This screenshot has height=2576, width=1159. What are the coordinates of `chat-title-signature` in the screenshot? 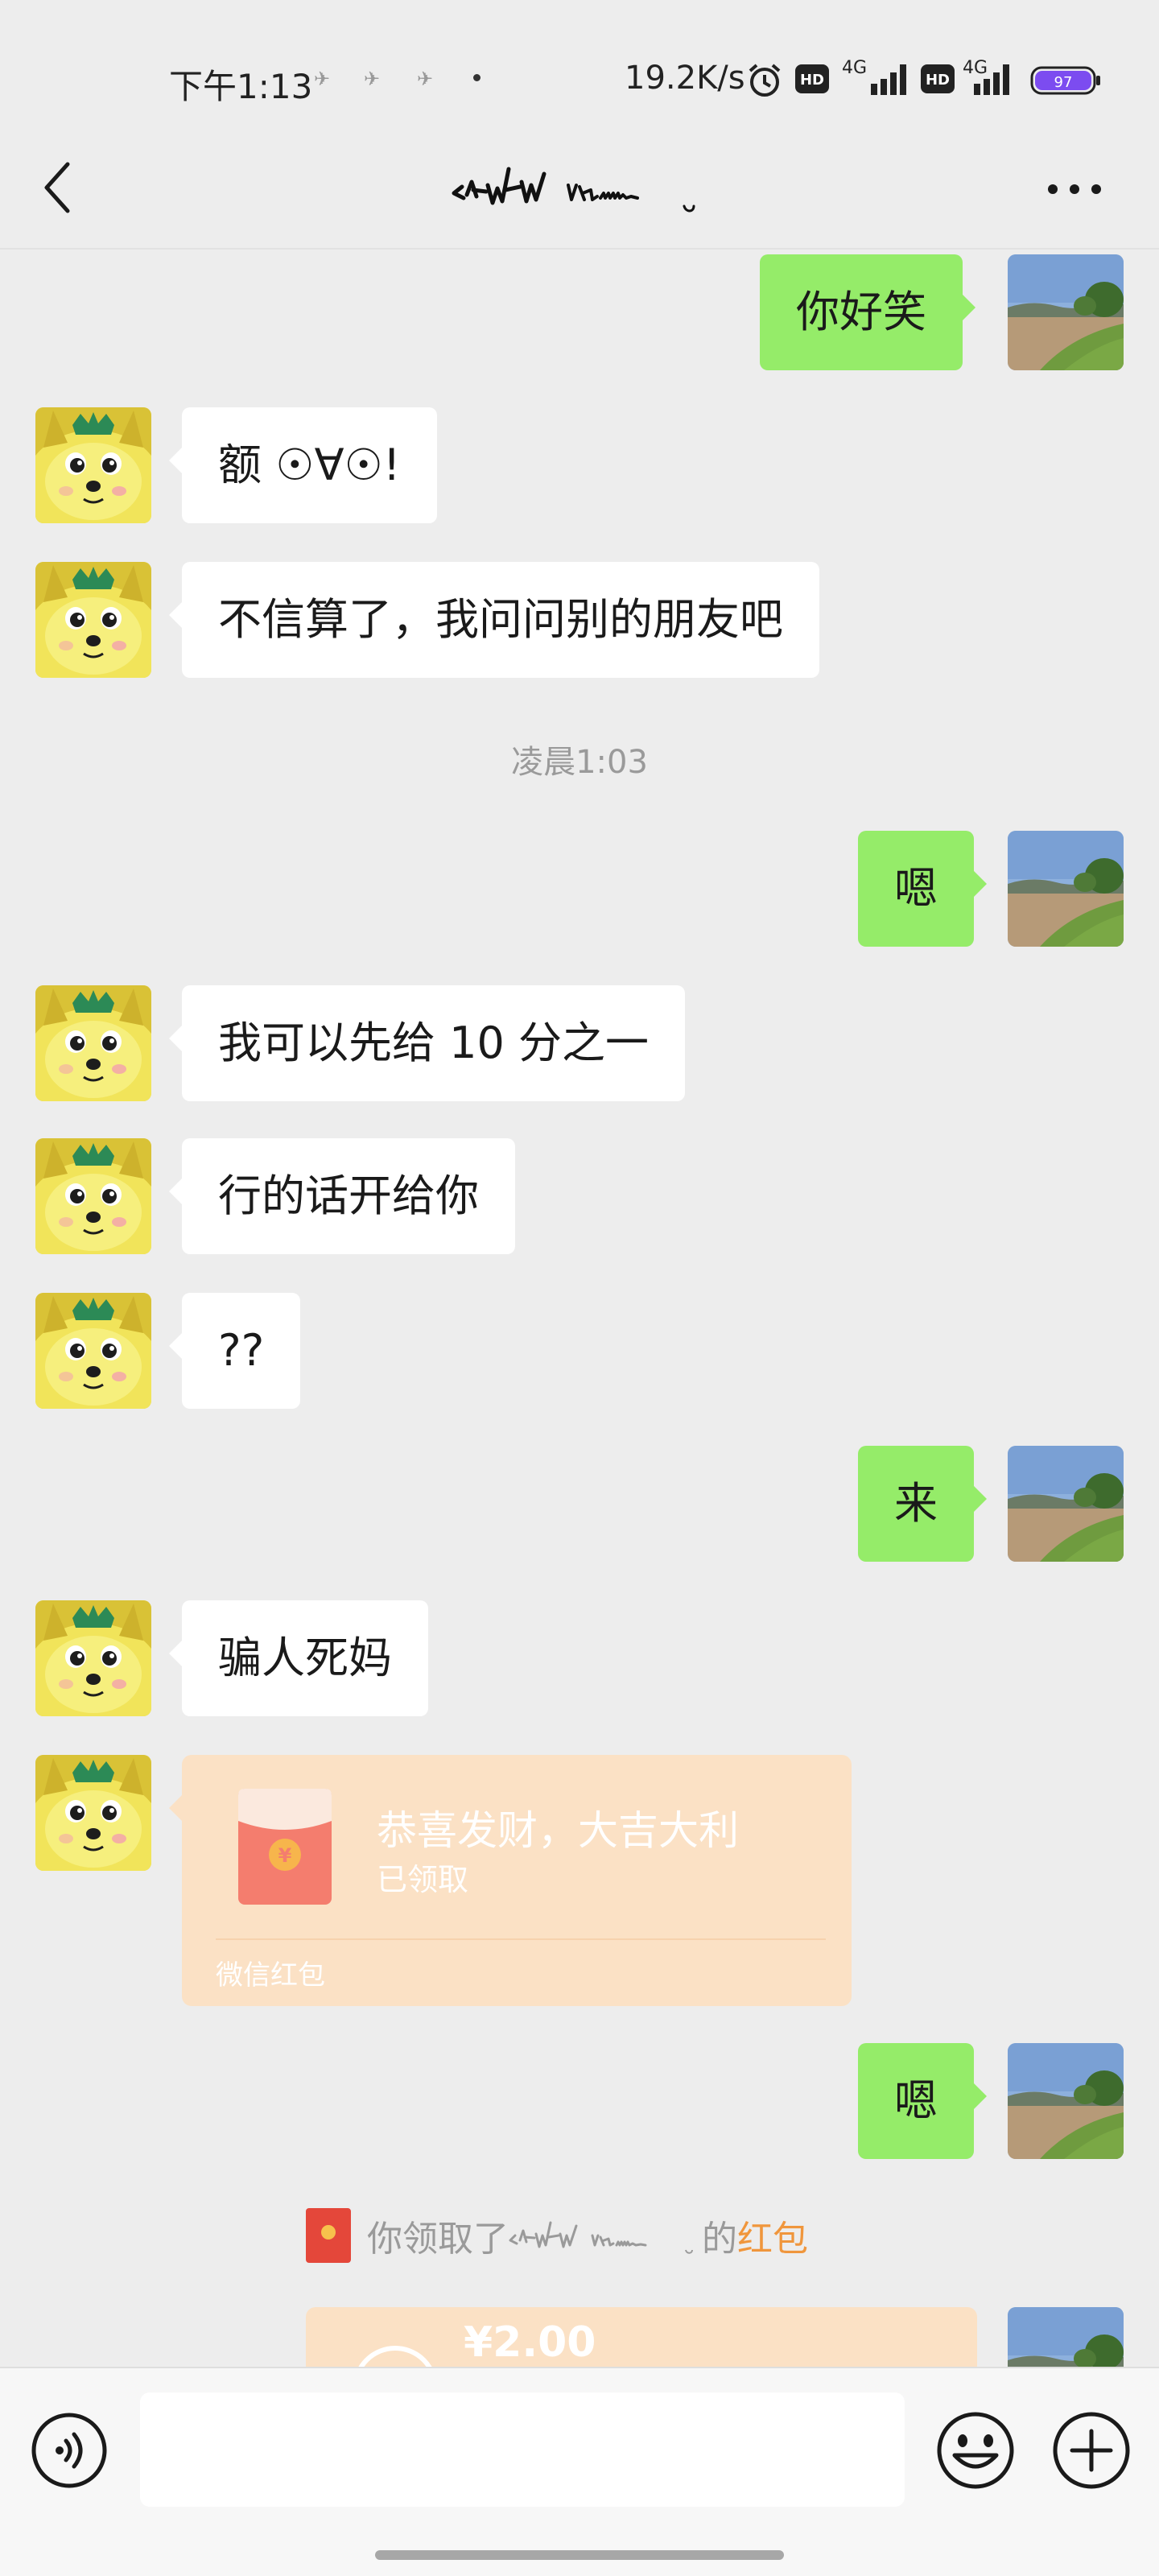 It's located at (573, 190).